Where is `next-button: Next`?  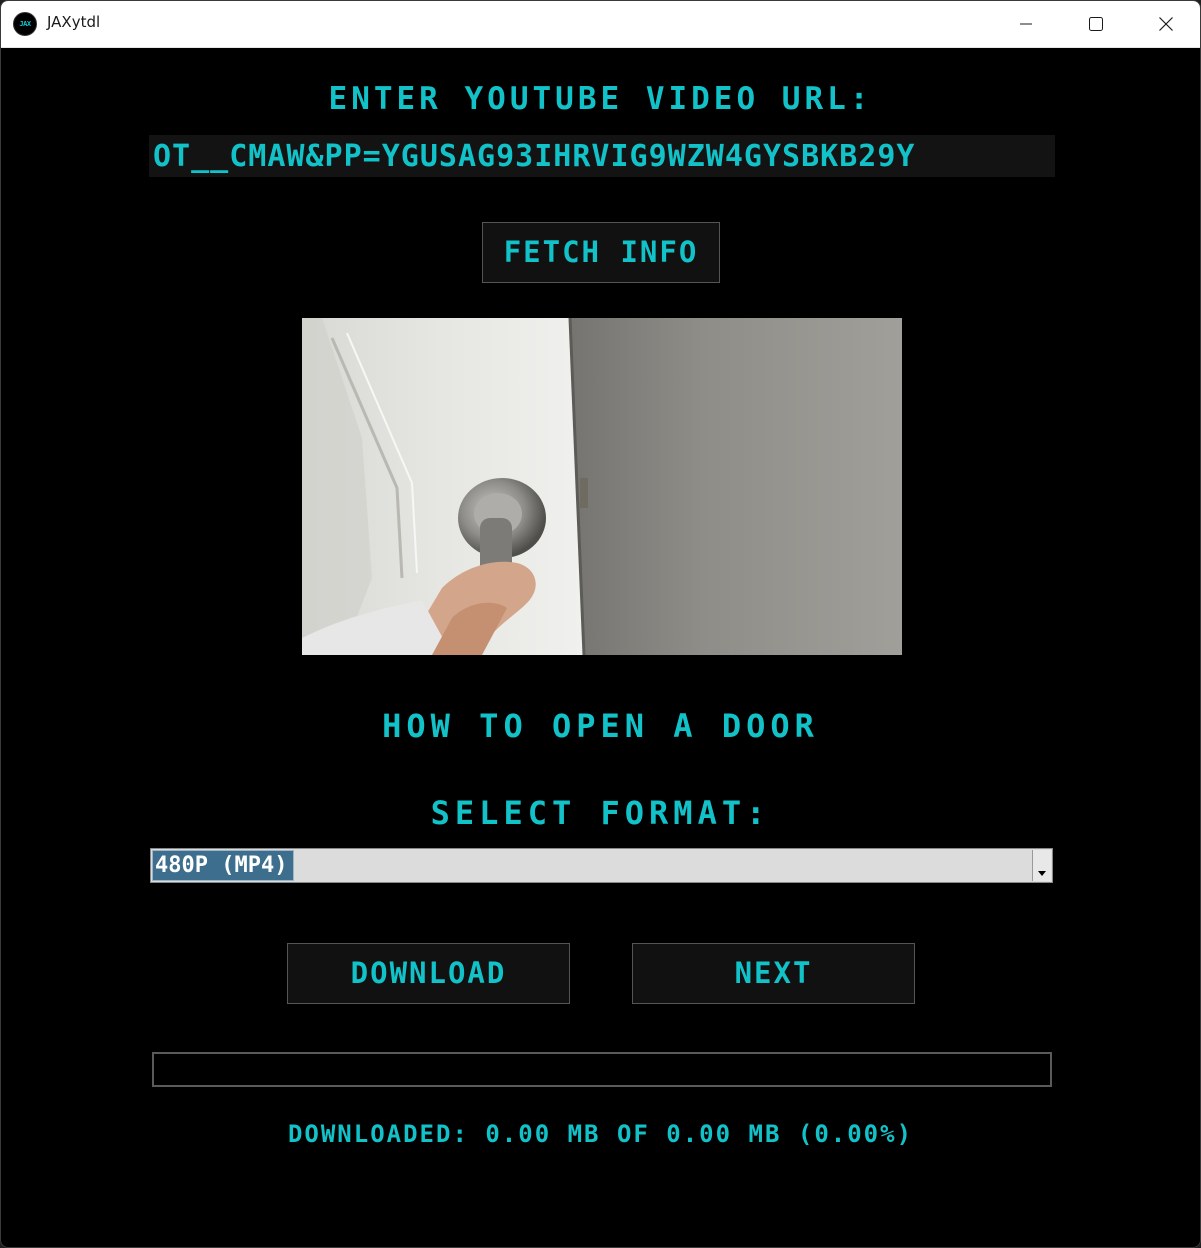
next-button: Next is located at coordinates (773, 973).